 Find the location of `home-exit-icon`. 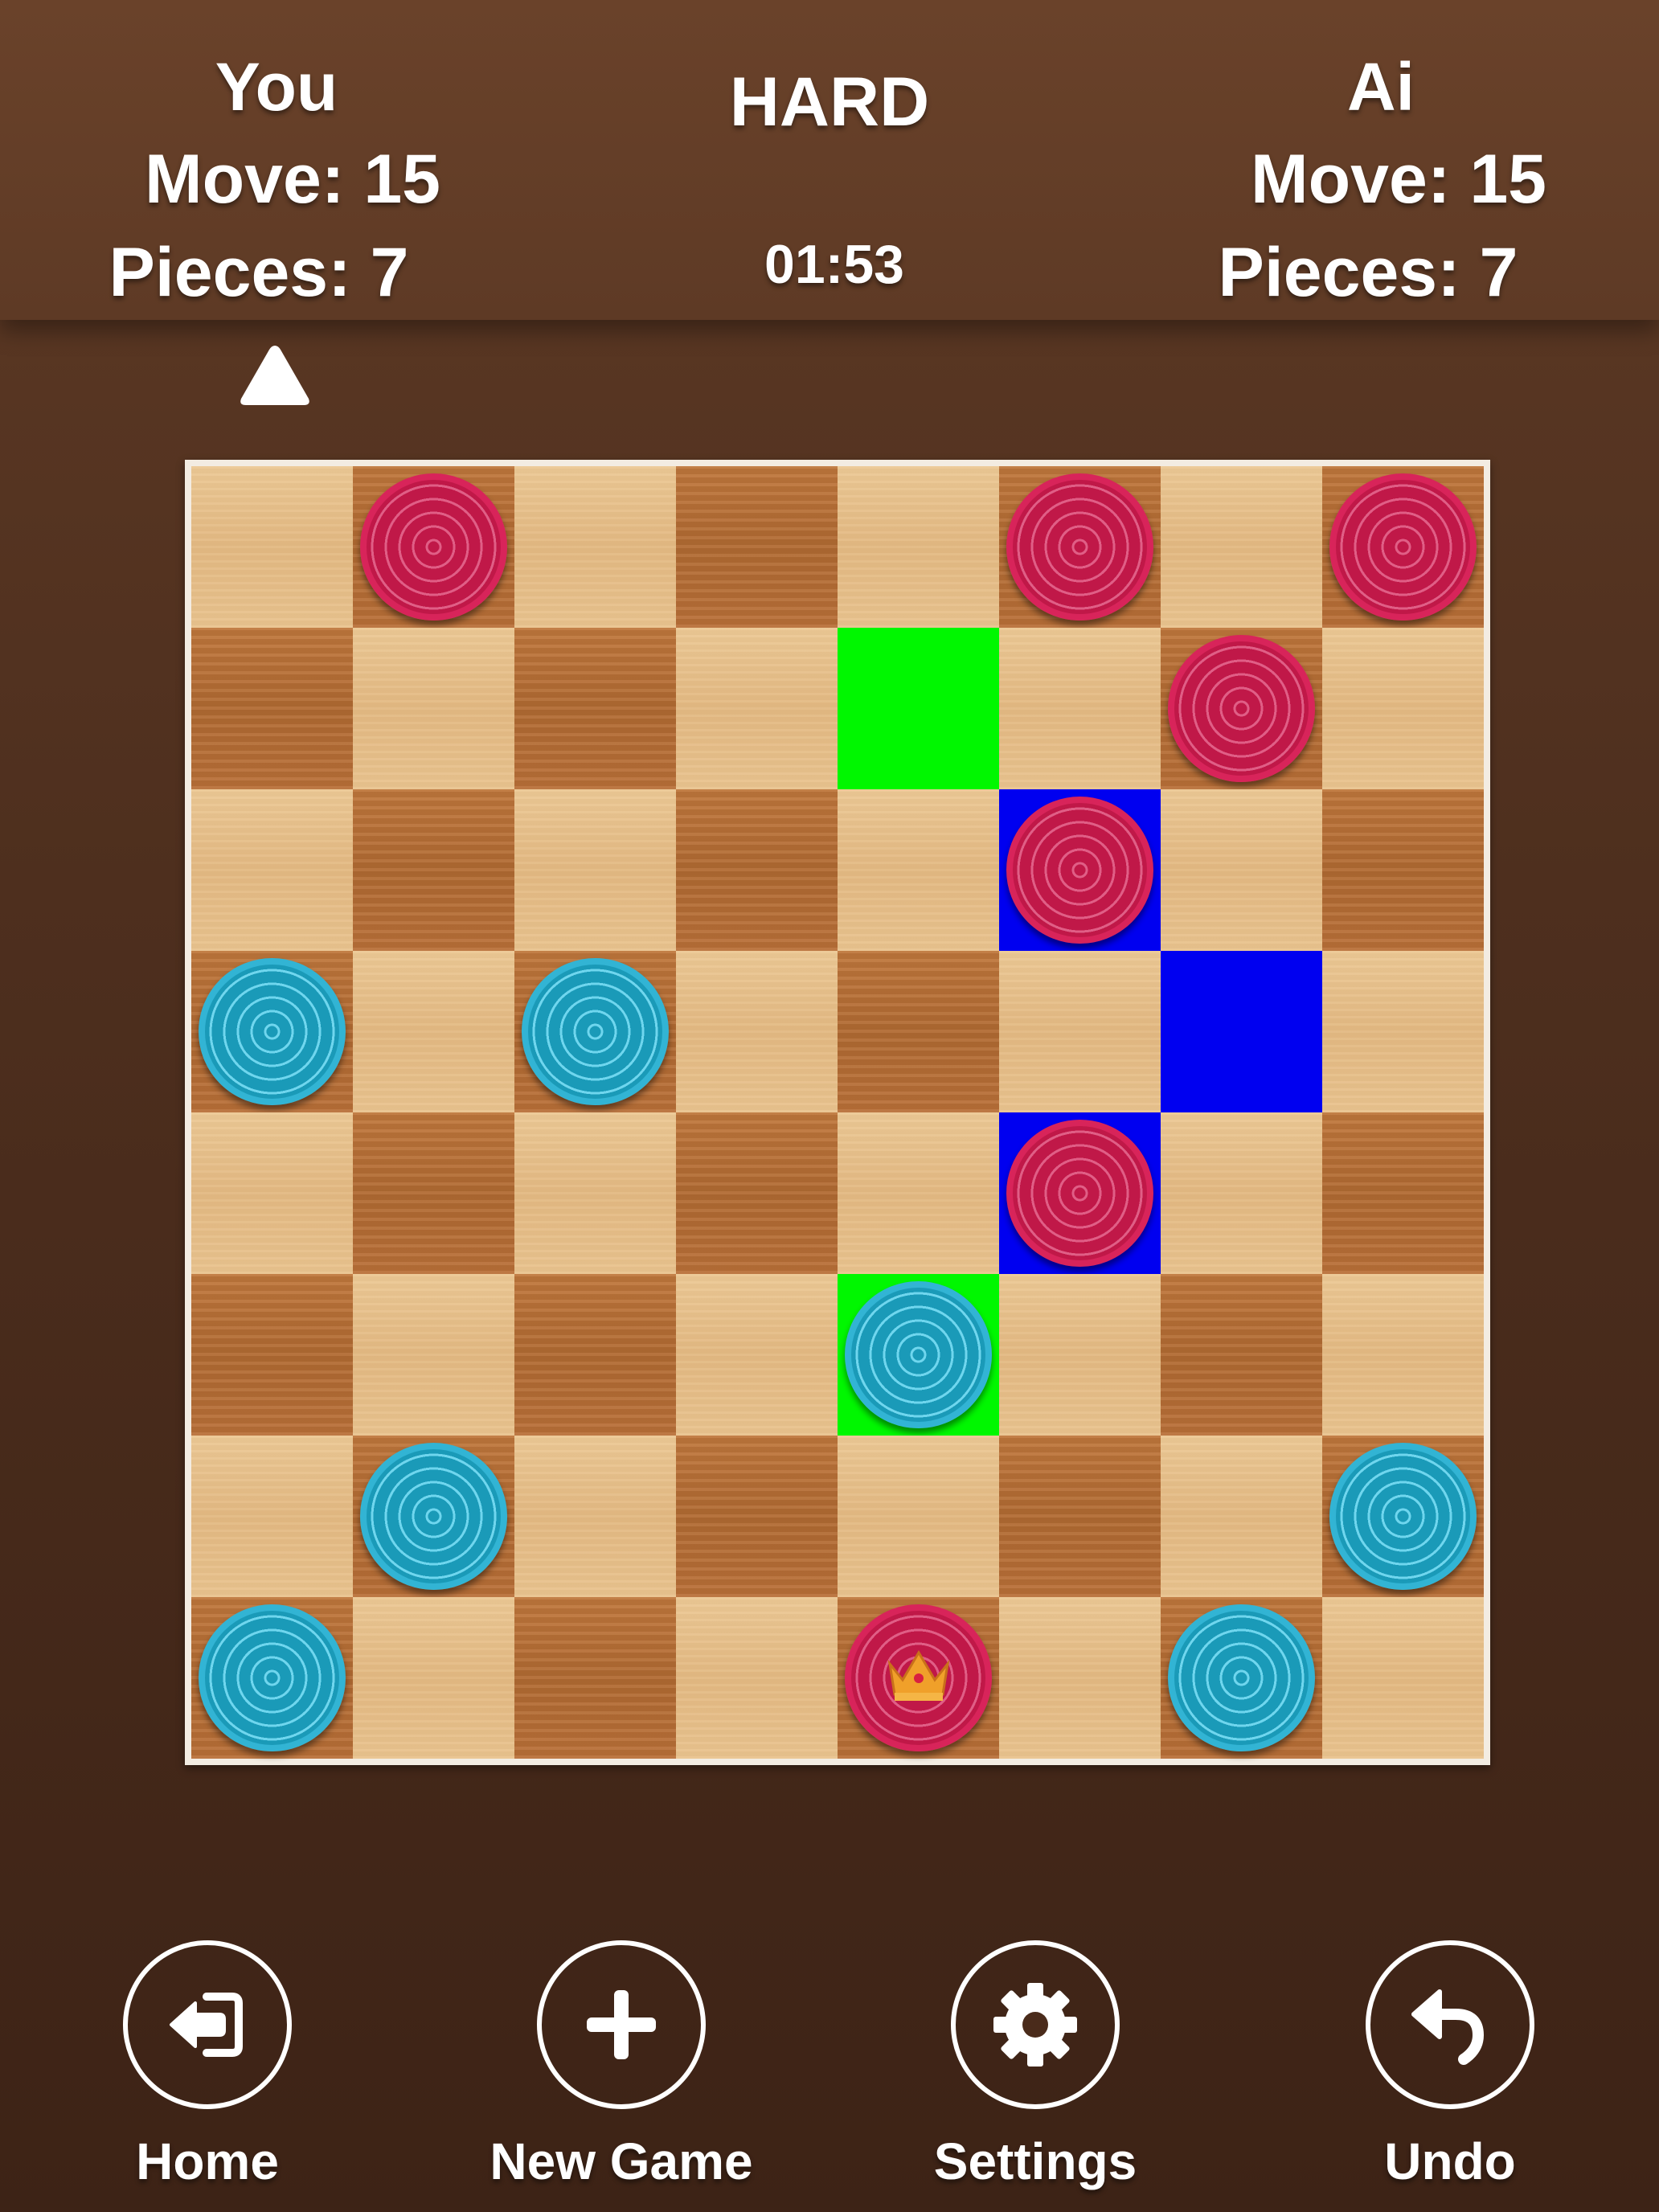

home-exit-icon is located at coordinates (206, 2025).